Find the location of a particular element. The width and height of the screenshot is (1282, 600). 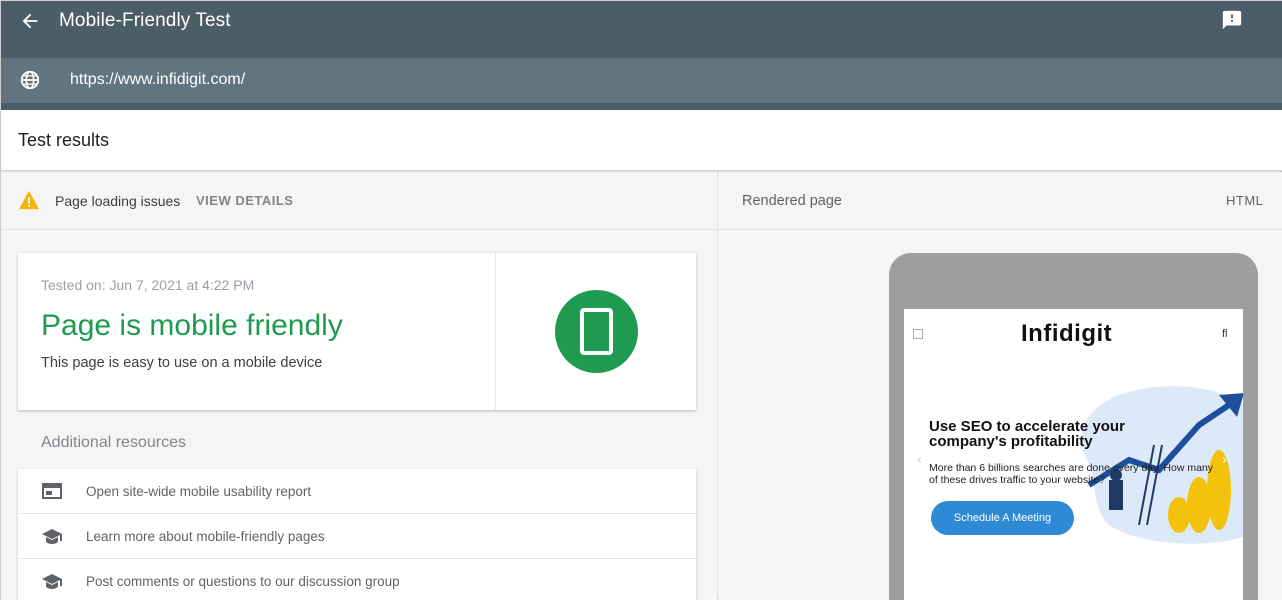

menu-icon is located at coordinates (918, 334).